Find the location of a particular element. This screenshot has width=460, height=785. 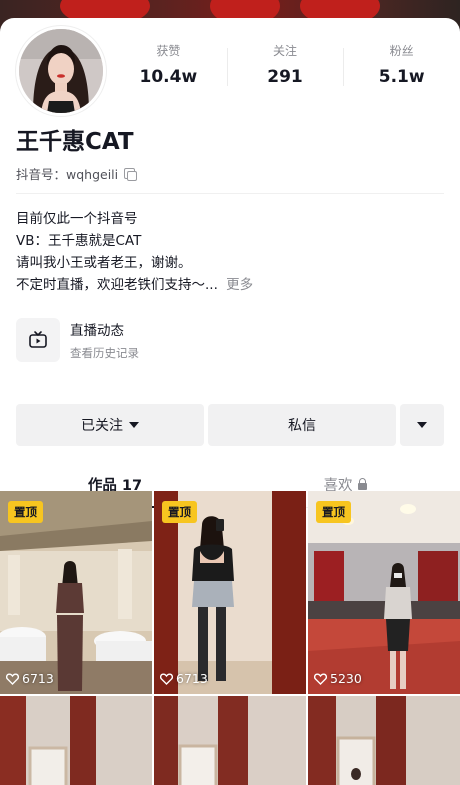

bio-line: VB：王千惠就是CAT is located at coordinates (79, 241).